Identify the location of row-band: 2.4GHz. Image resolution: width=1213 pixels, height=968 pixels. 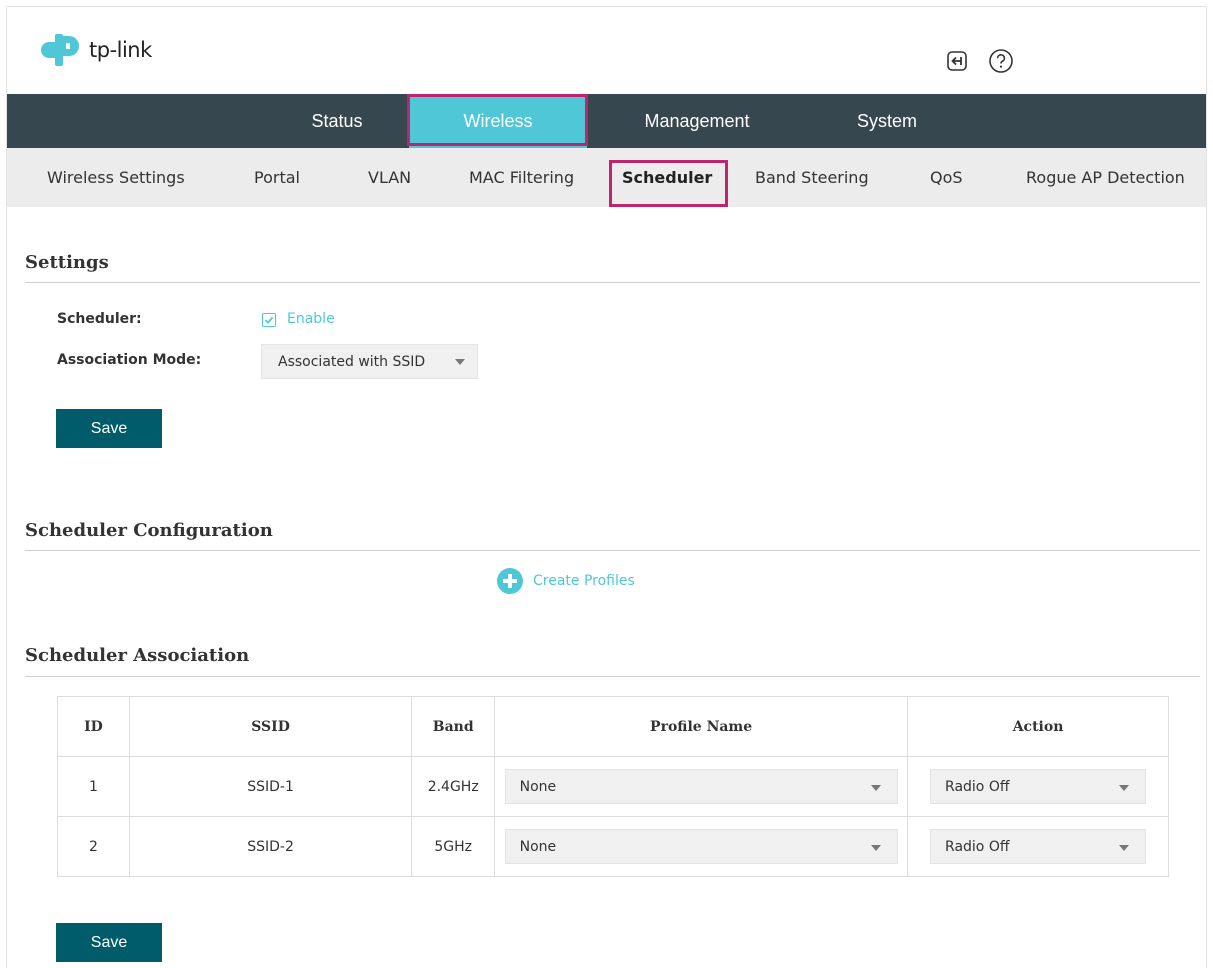
(453, 786).